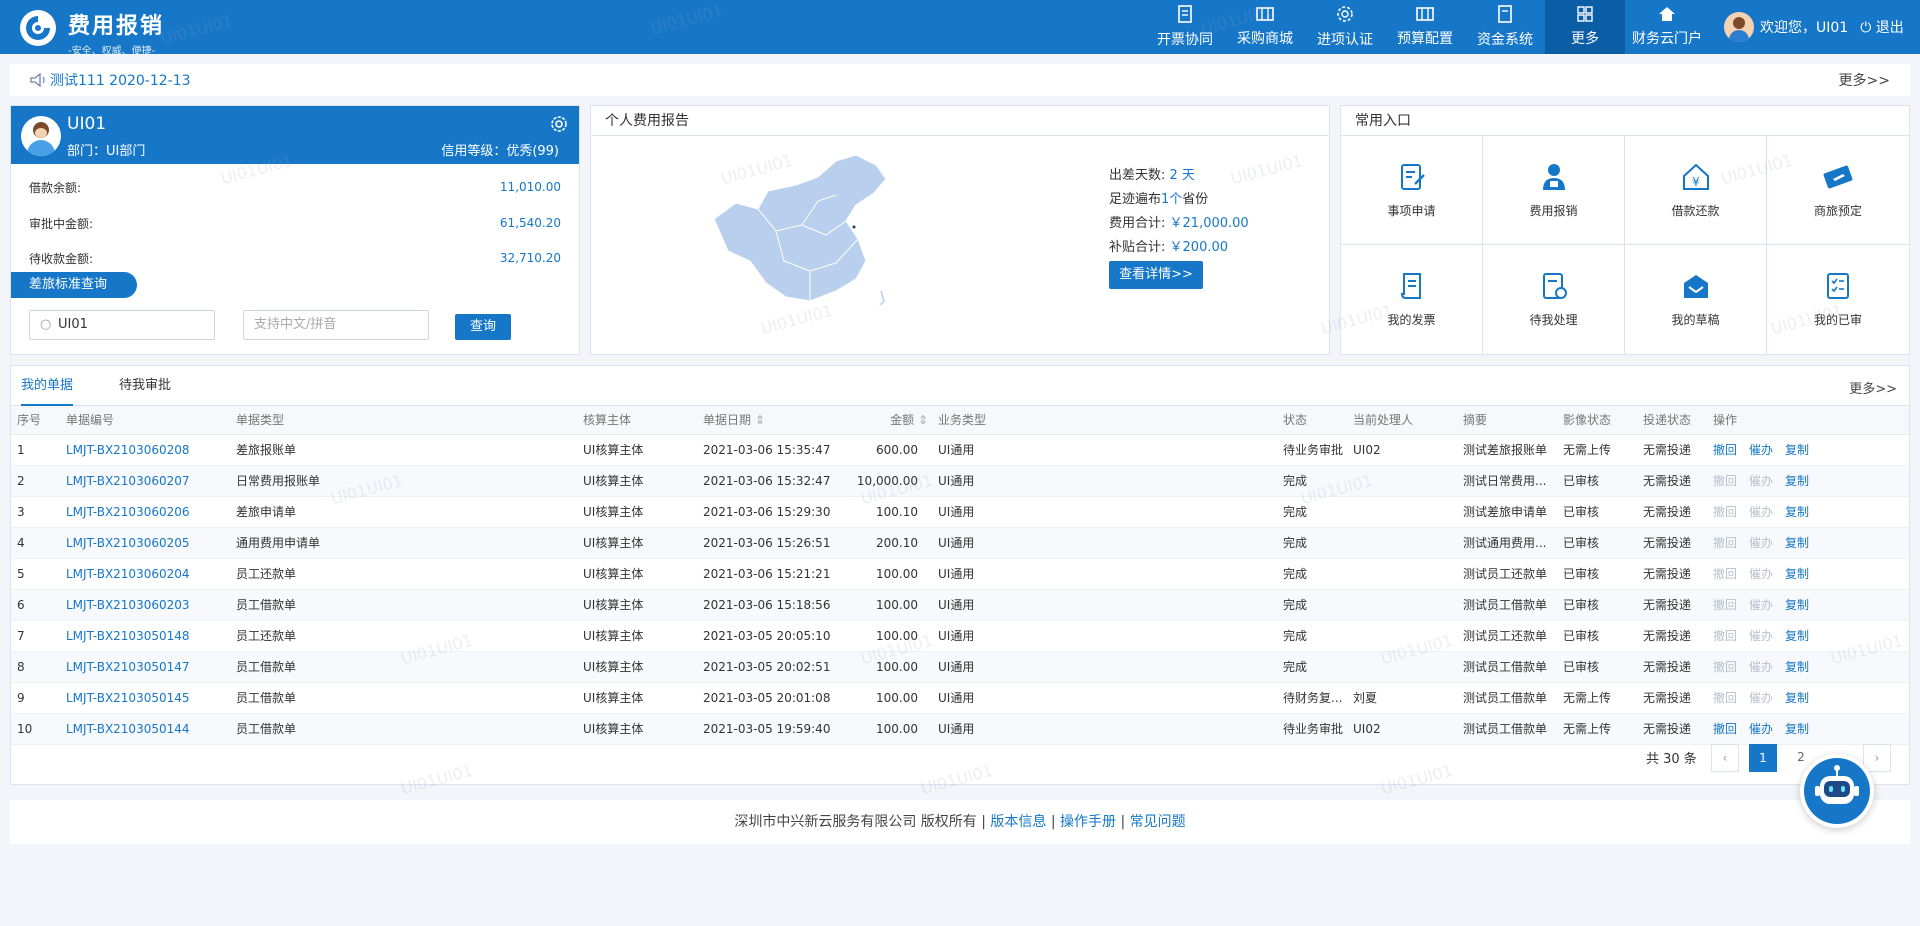 The width and height of the screenshot is (1920, 926). What do you see at coordinates (1185, 27) in the screenshot?
I see `nav-invoice: 开票协同` at bounding box center [1185, 27].